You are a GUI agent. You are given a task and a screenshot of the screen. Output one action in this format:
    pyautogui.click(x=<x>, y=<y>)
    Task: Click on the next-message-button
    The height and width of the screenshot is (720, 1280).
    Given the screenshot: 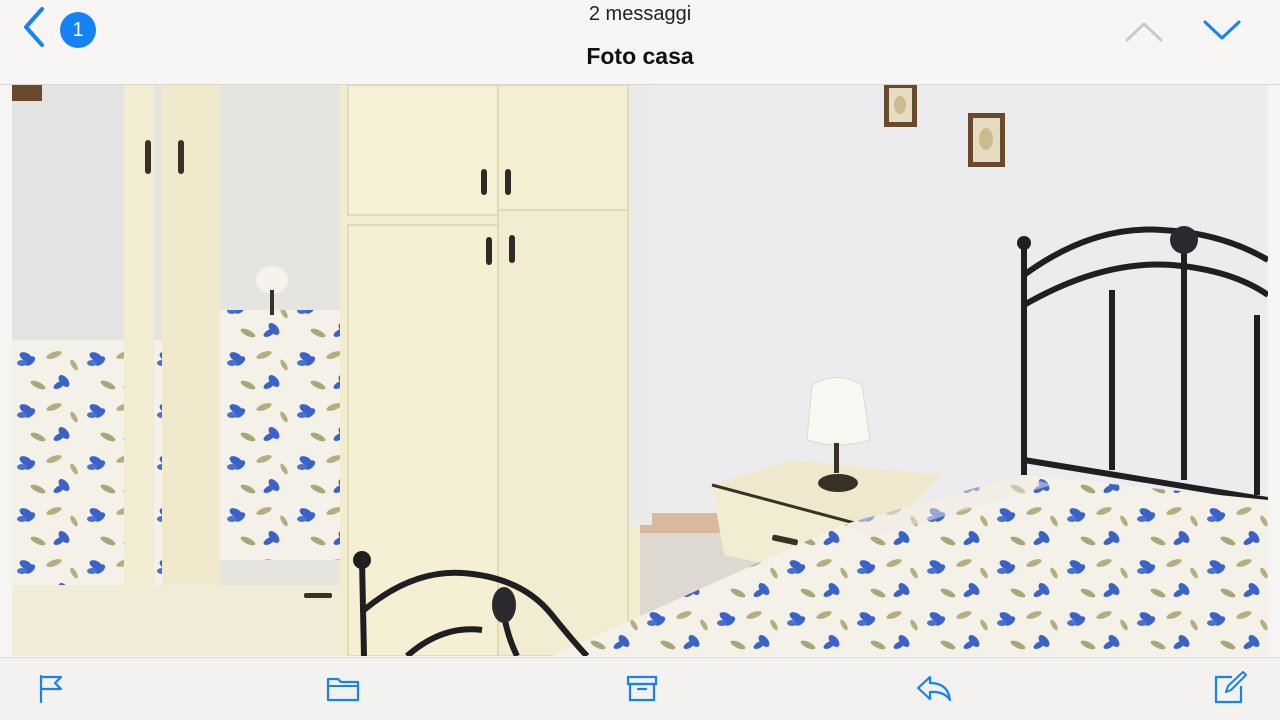 What is the action you would take?
    pyautogui.click(x=1222, y=32)
    